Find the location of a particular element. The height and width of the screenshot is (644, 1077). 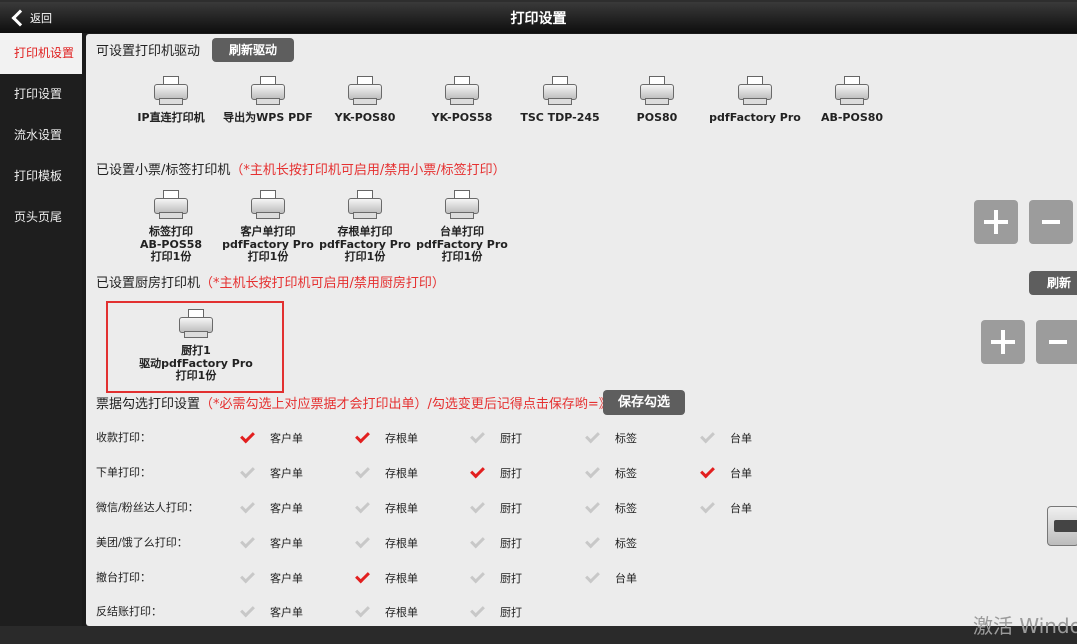

save-selection-button: 保存勾选 is located at coordinates (644, 402).